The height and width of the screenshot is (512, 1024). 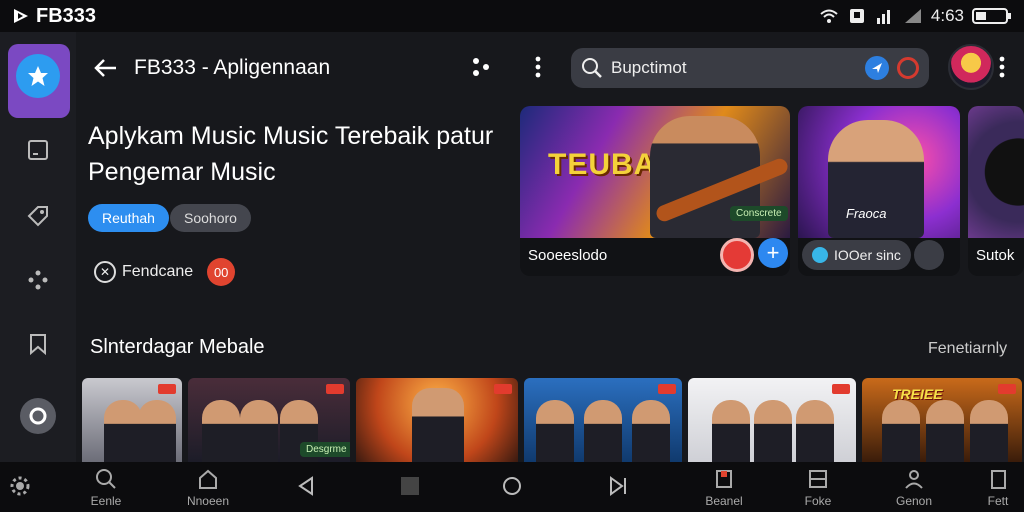 I want to click on circle-icon, so click(x=512, y=486).